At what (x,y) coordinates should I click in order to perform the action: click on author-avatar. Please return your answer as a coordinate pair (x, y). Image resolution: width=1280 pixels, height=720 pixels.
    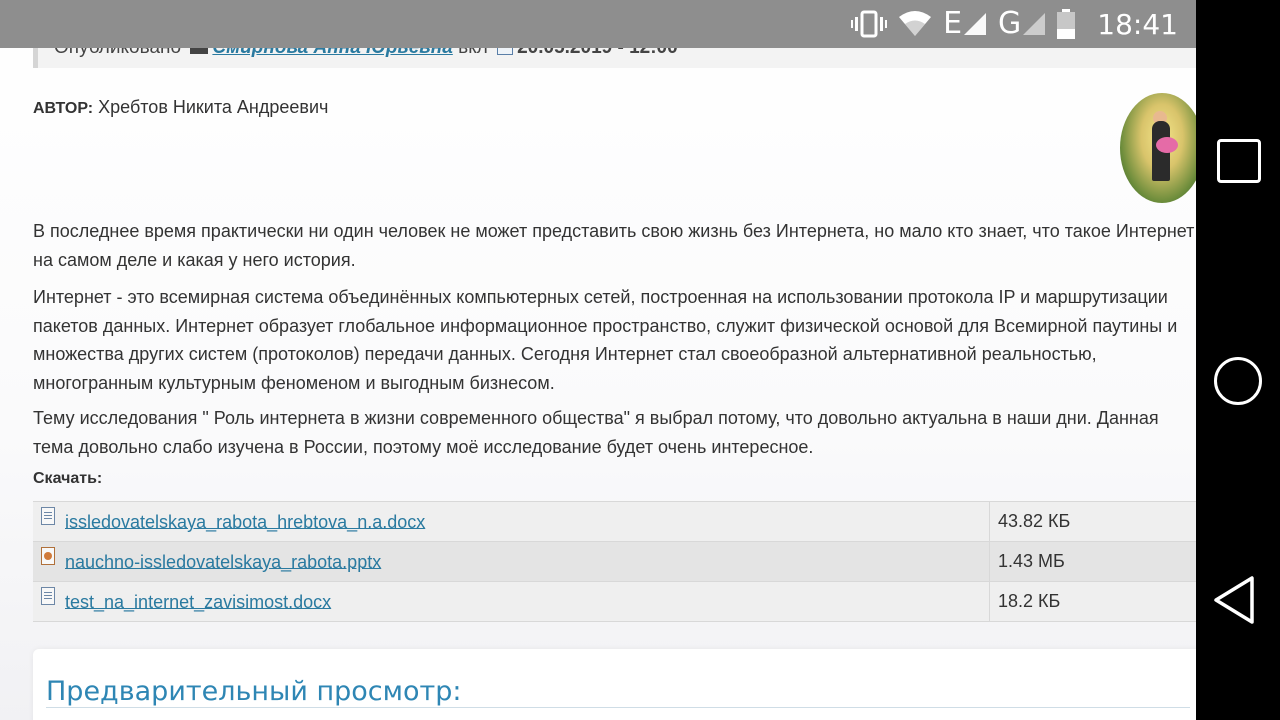
    Looking at the image, I should click on (1158, 148).